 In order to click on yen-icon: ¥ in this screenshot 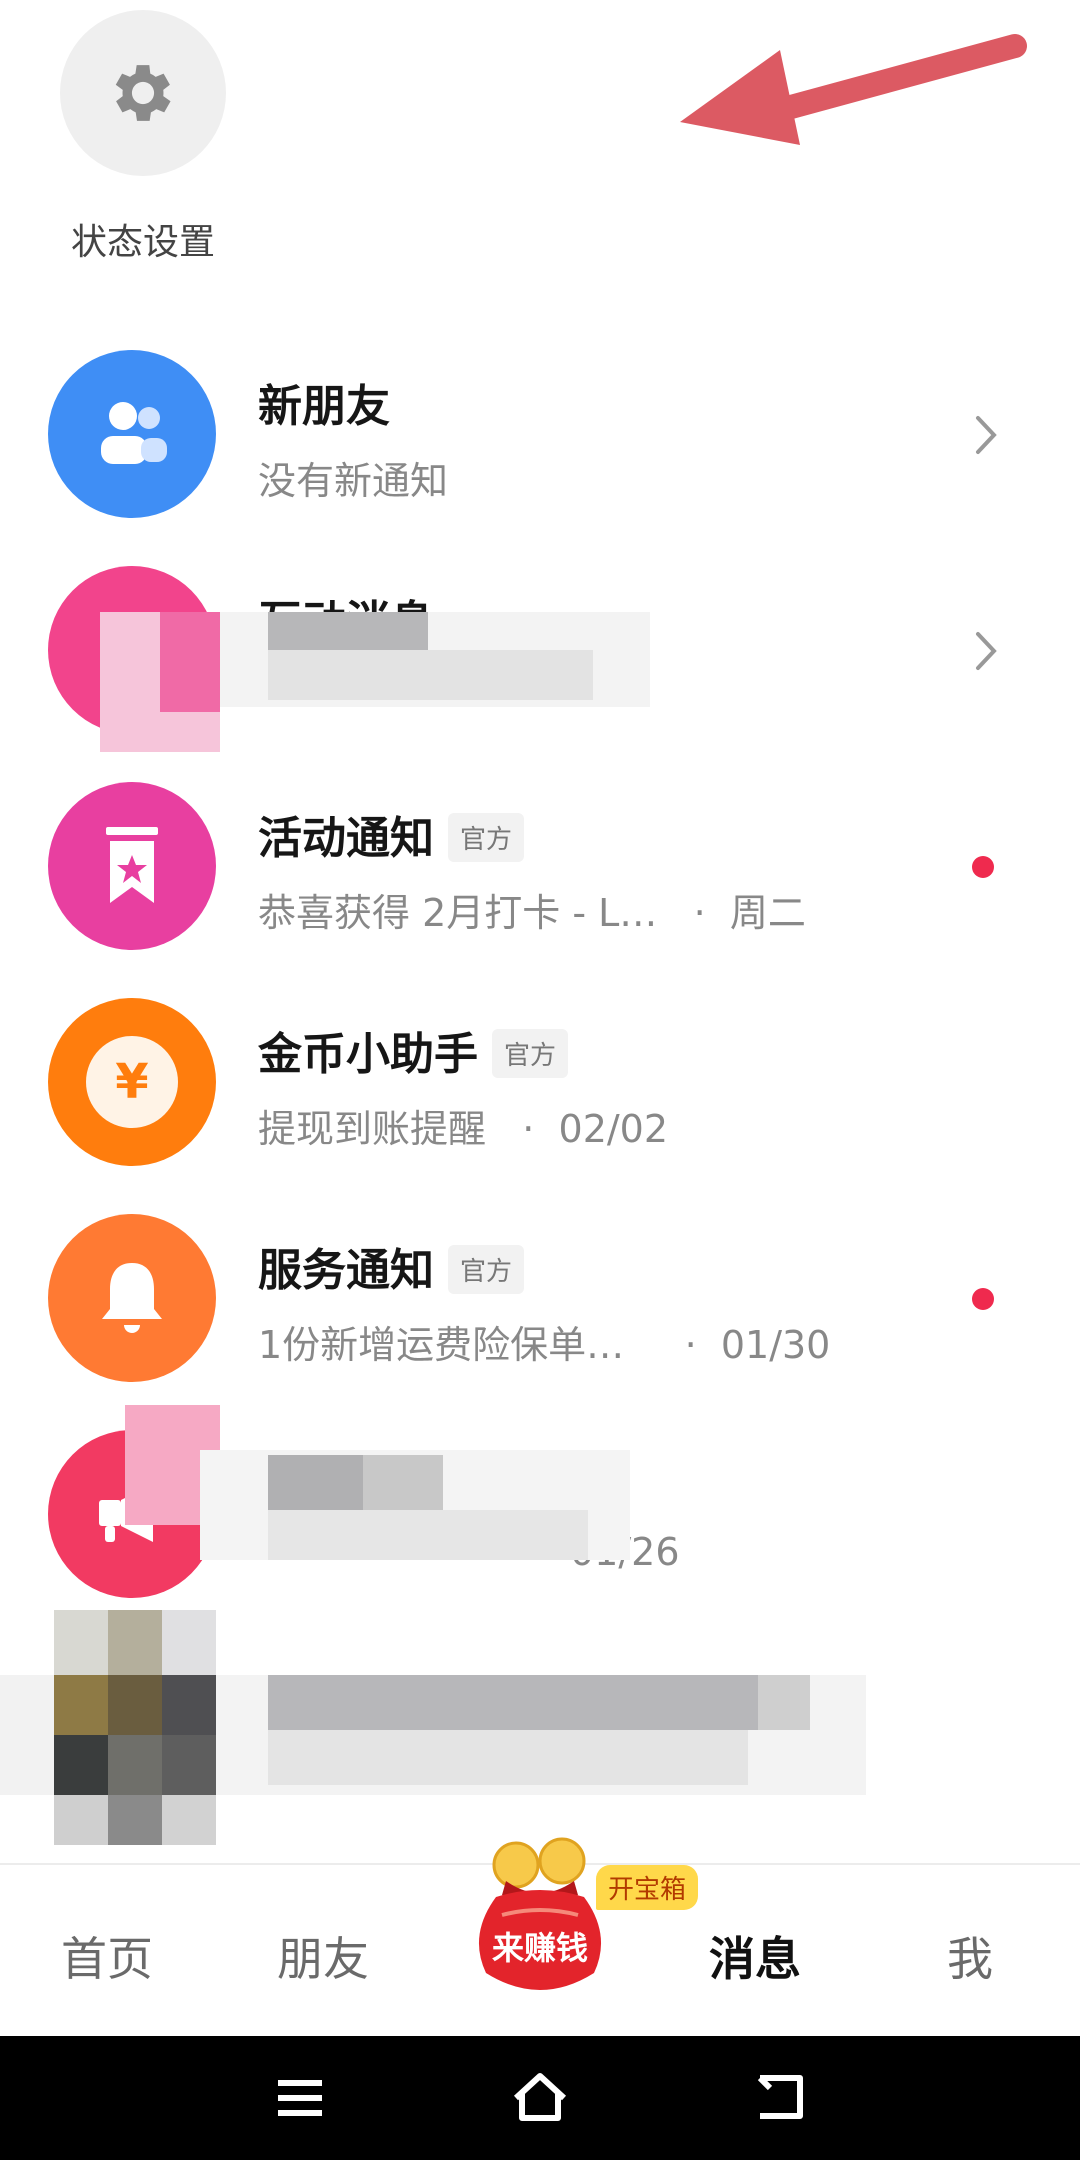, I will do `click(132, 1082)`.